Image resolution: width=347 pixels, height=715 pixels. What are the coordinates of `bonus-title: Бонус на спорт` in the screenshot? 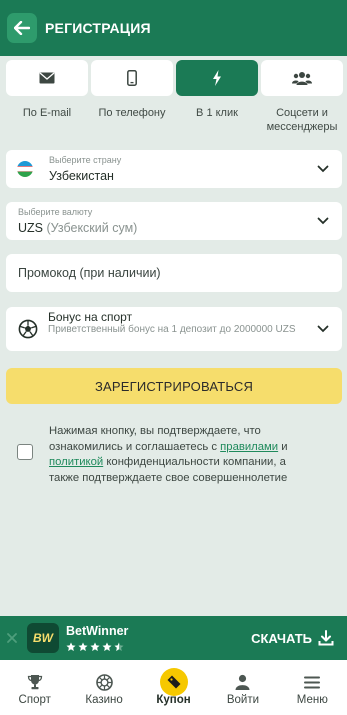 It's located at (90, 317).